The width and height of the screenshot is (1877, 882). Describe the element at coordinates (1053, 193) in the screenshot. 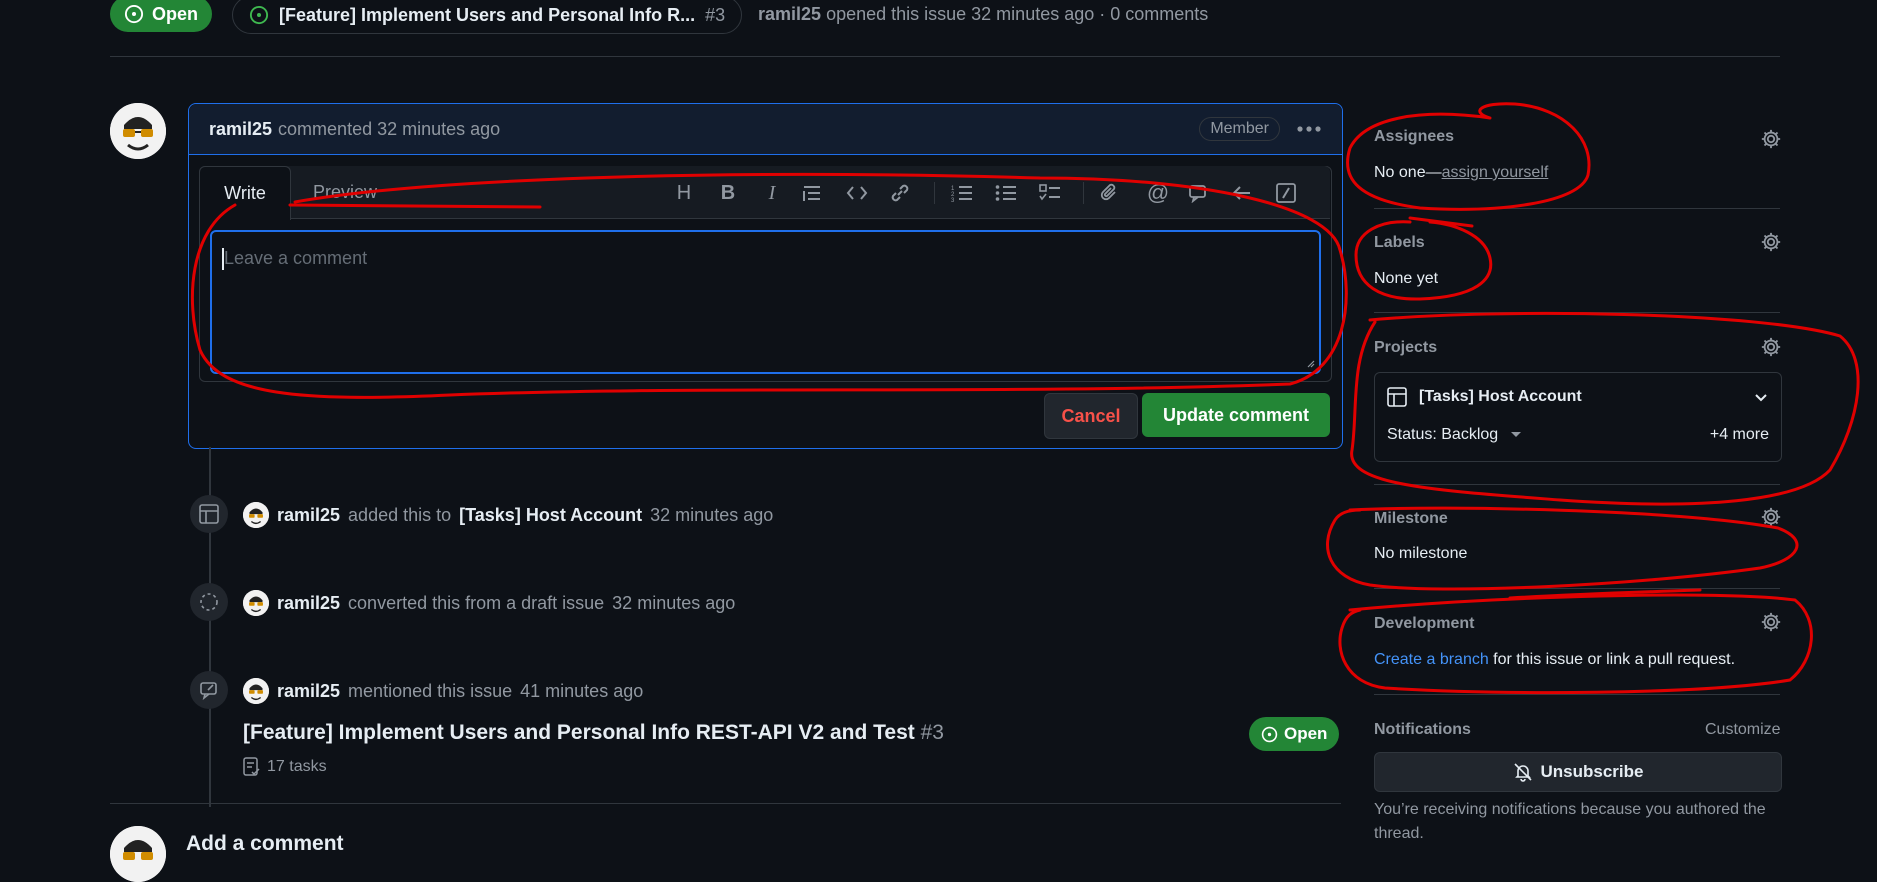

I see `task-list-icon` at that location.